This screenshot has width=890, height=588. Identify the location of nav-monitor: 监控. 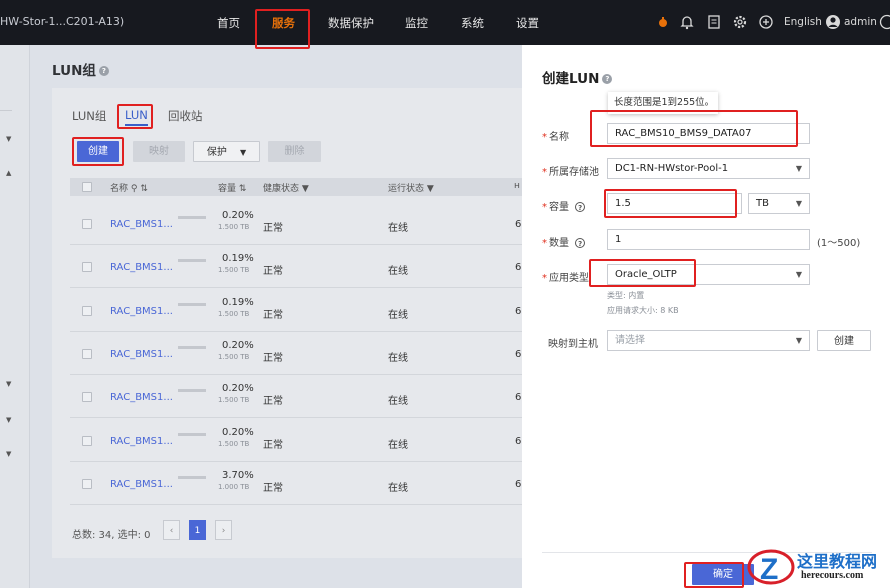
(416, 23).